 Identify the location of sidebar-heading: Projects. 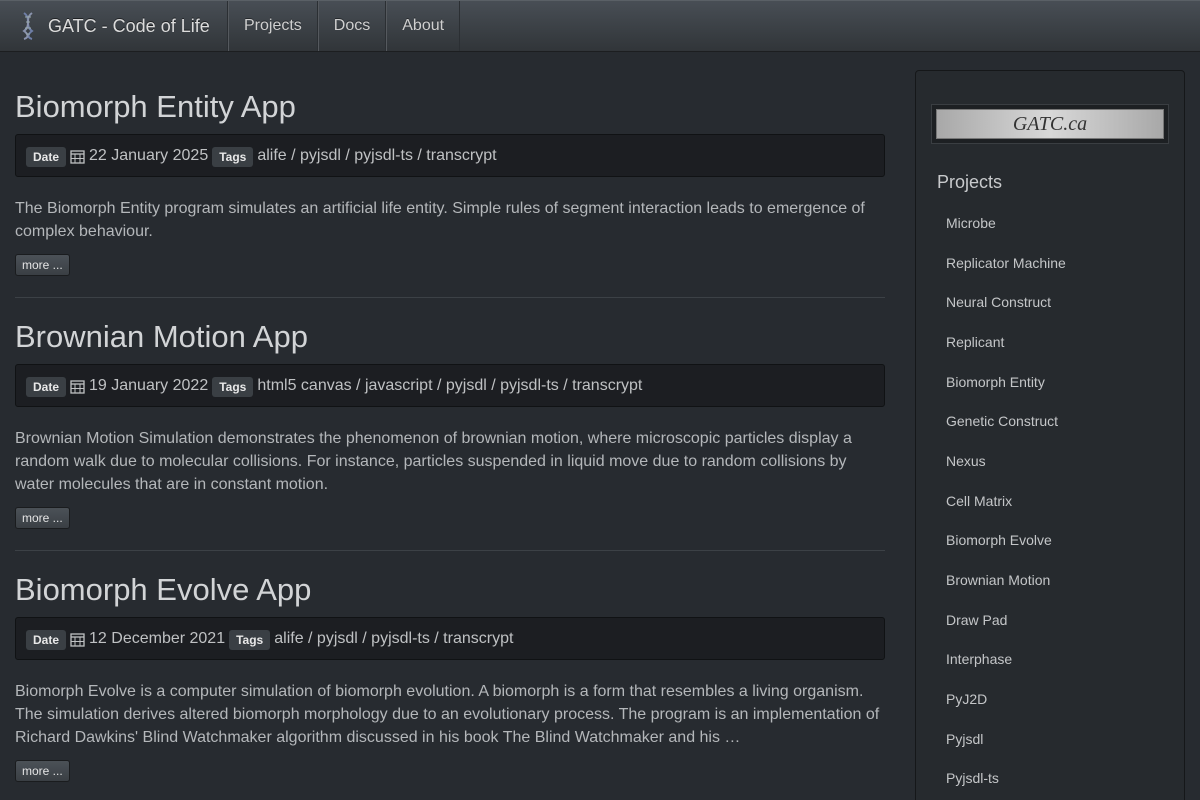
(970, 182).